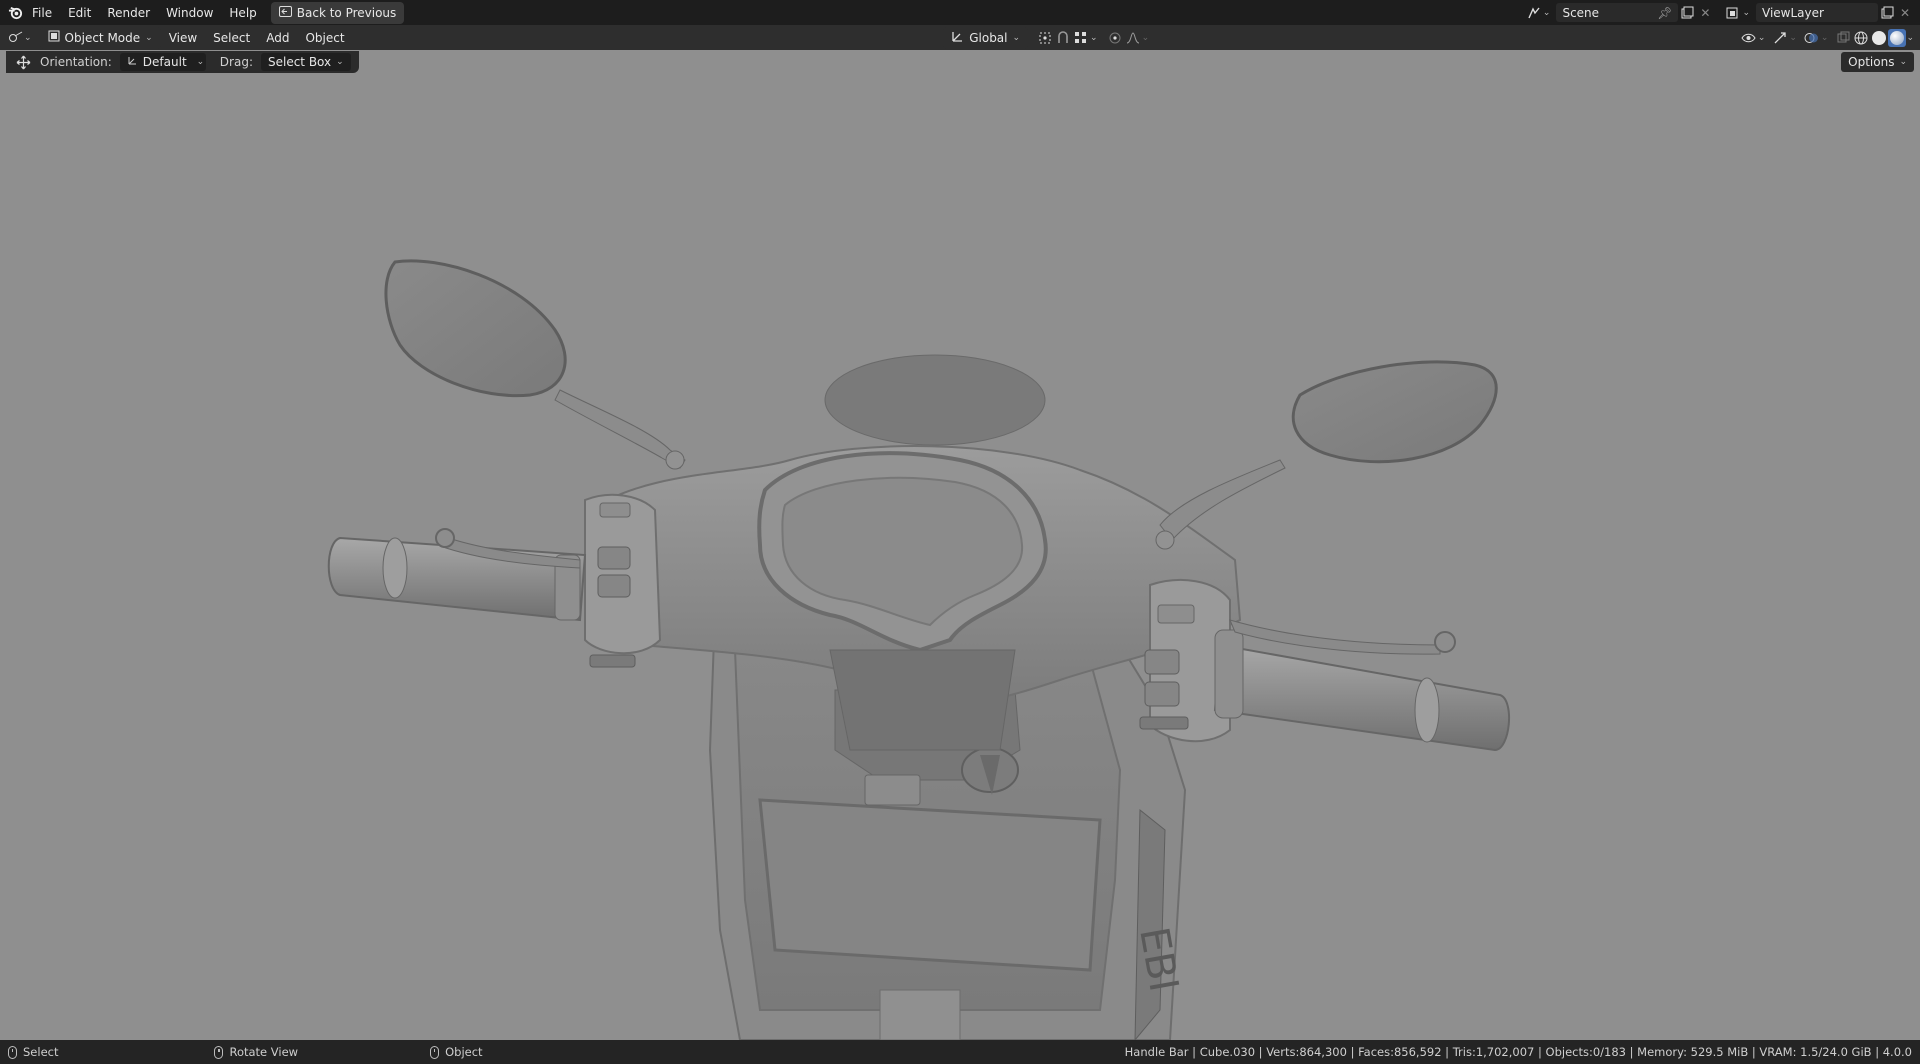 This screenshot has width=1920, height=1064. I want to click on options-chevron-icon: ⌄, so click(1903, 62).